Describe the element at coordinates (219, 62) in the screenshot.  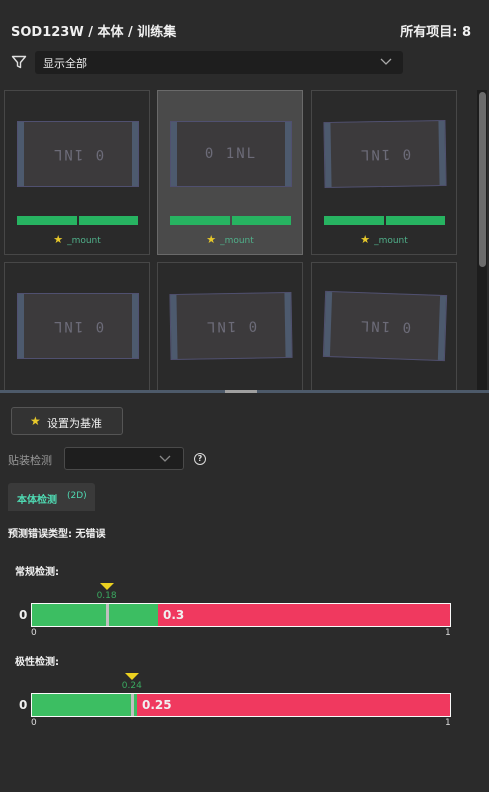
I see `filter-select: 显示全部` at that location.